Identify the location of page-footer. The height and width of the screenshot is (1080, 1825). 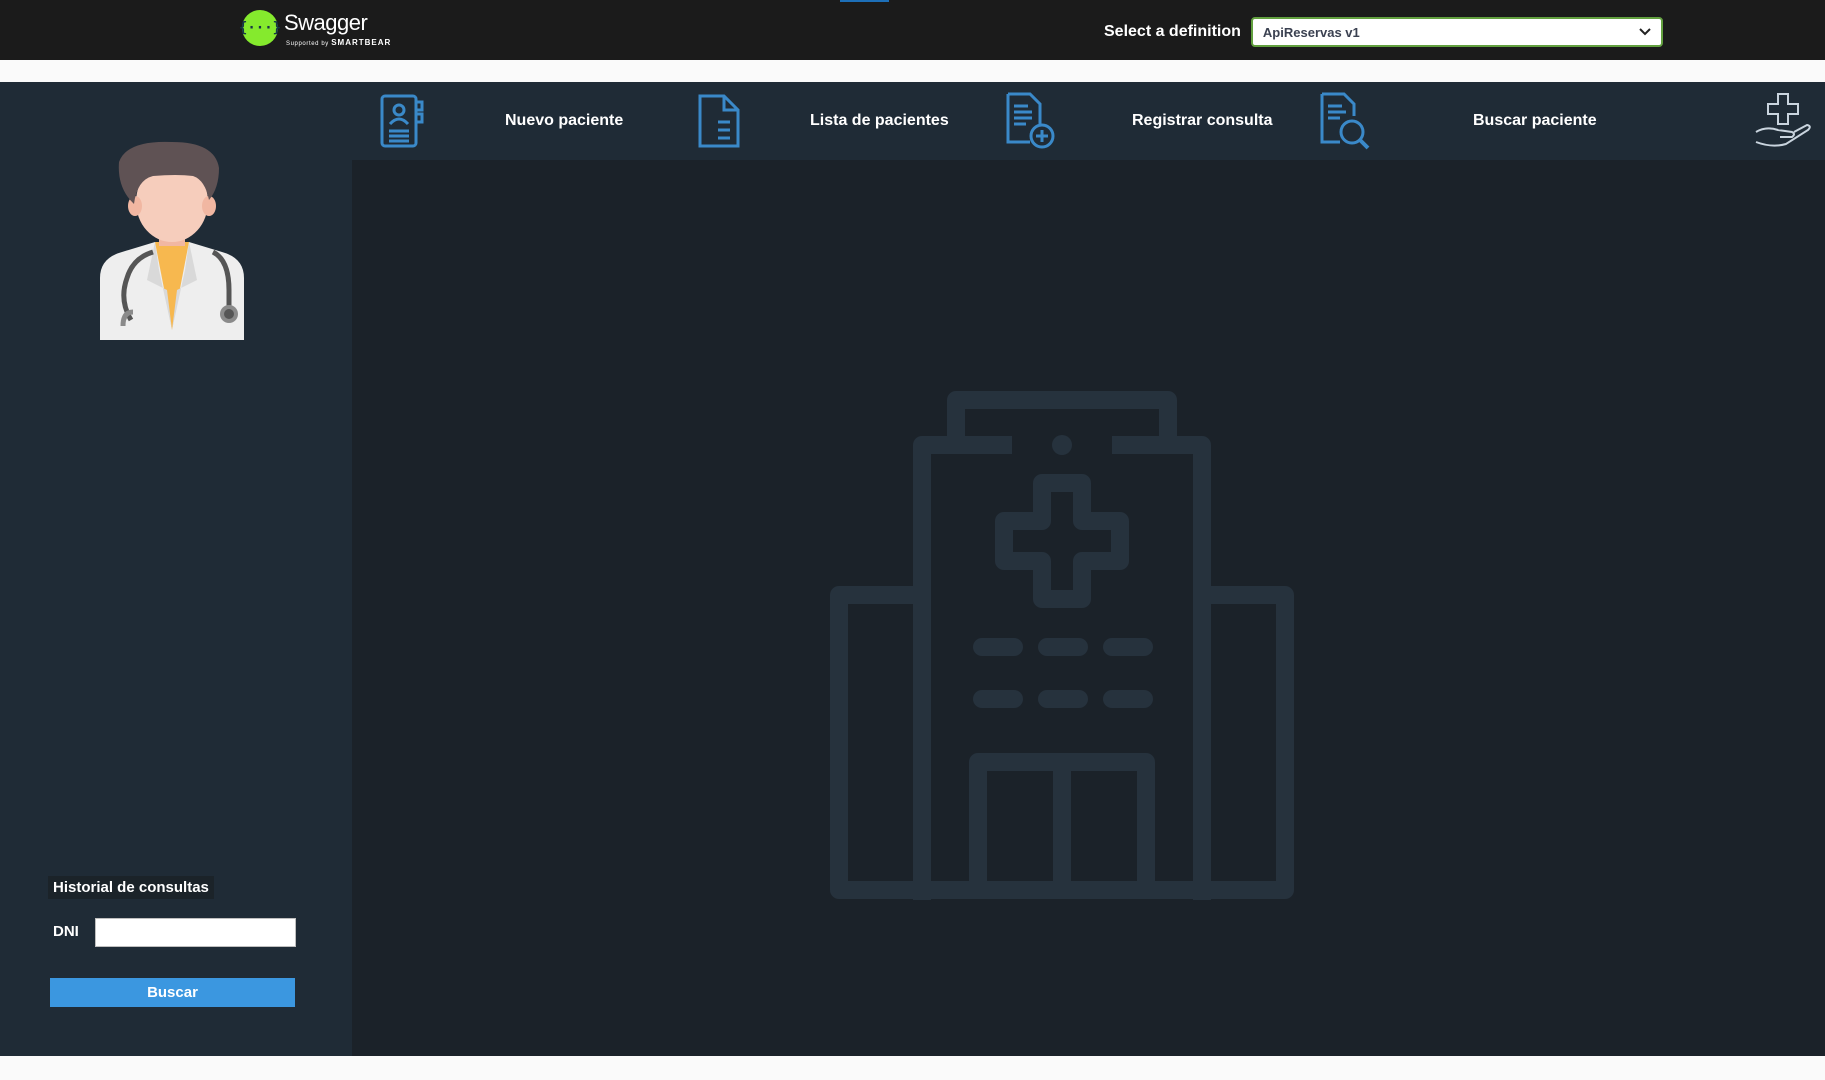
(912, 1068).